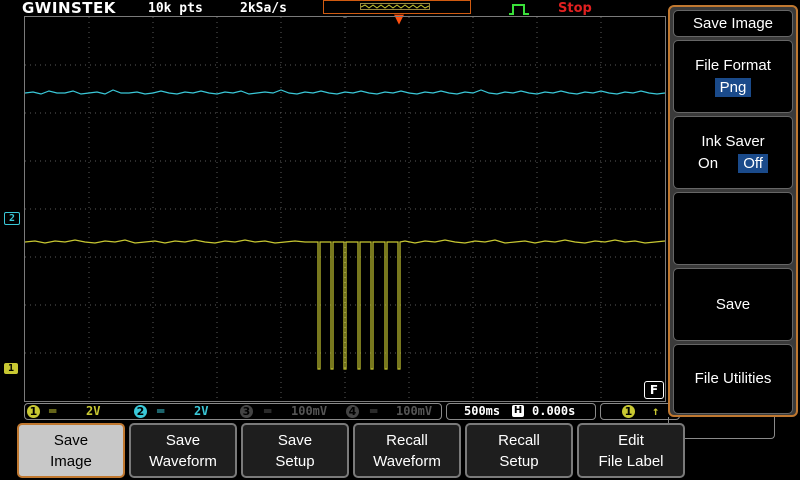 Image resolution: width=800 pixels, height=480 pixels. I want to click on run-state: Stop, so click(575, 8).